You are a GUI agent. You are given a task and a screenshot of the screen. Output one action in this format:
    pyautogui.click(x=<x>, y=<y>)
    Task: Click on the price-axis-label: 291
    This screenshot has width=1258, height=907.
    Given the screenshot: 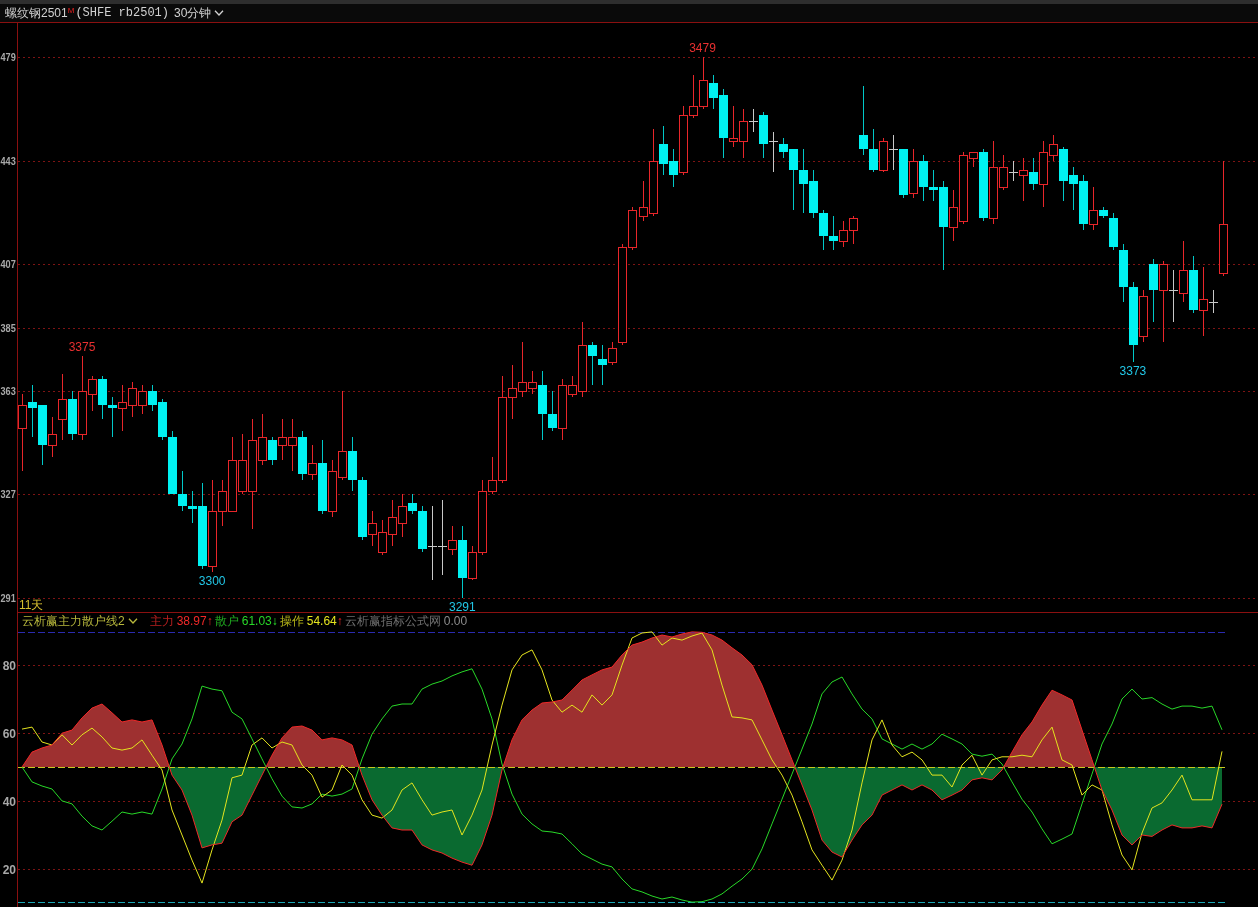 What is the action you would take?
    pyautogui.click(x=9, y=598)
    